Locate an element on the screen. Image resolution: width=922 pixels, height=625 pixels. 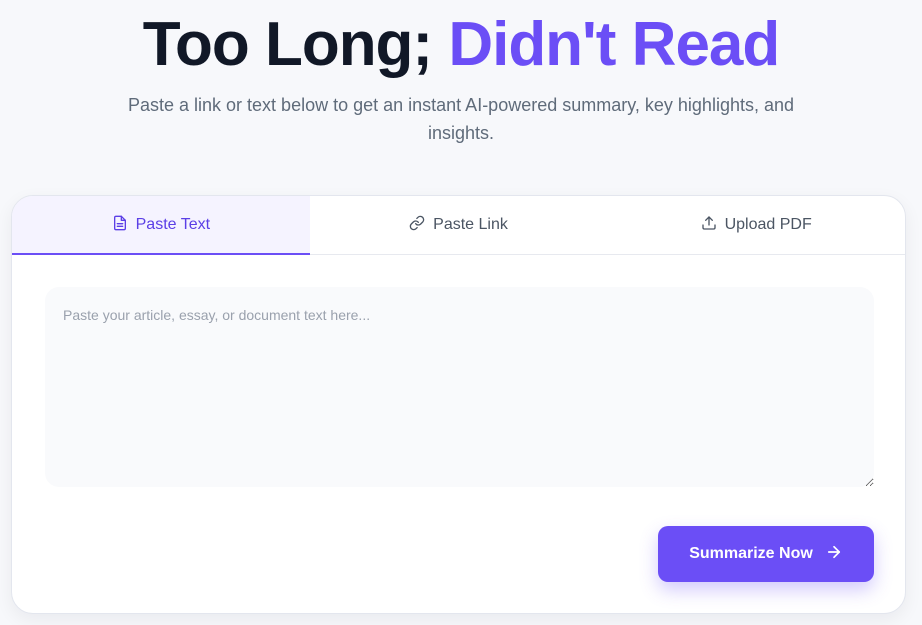
hero-title-accent: Didn't Read is located at coordinates (614, 44).